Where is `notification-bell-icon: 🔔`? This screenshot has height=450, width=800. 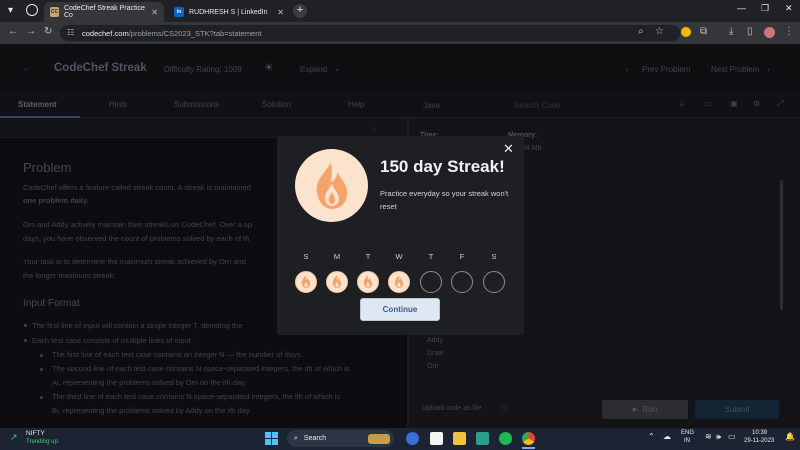
notification-bell-icon: 🔔 is located at coordinates (790, 436).